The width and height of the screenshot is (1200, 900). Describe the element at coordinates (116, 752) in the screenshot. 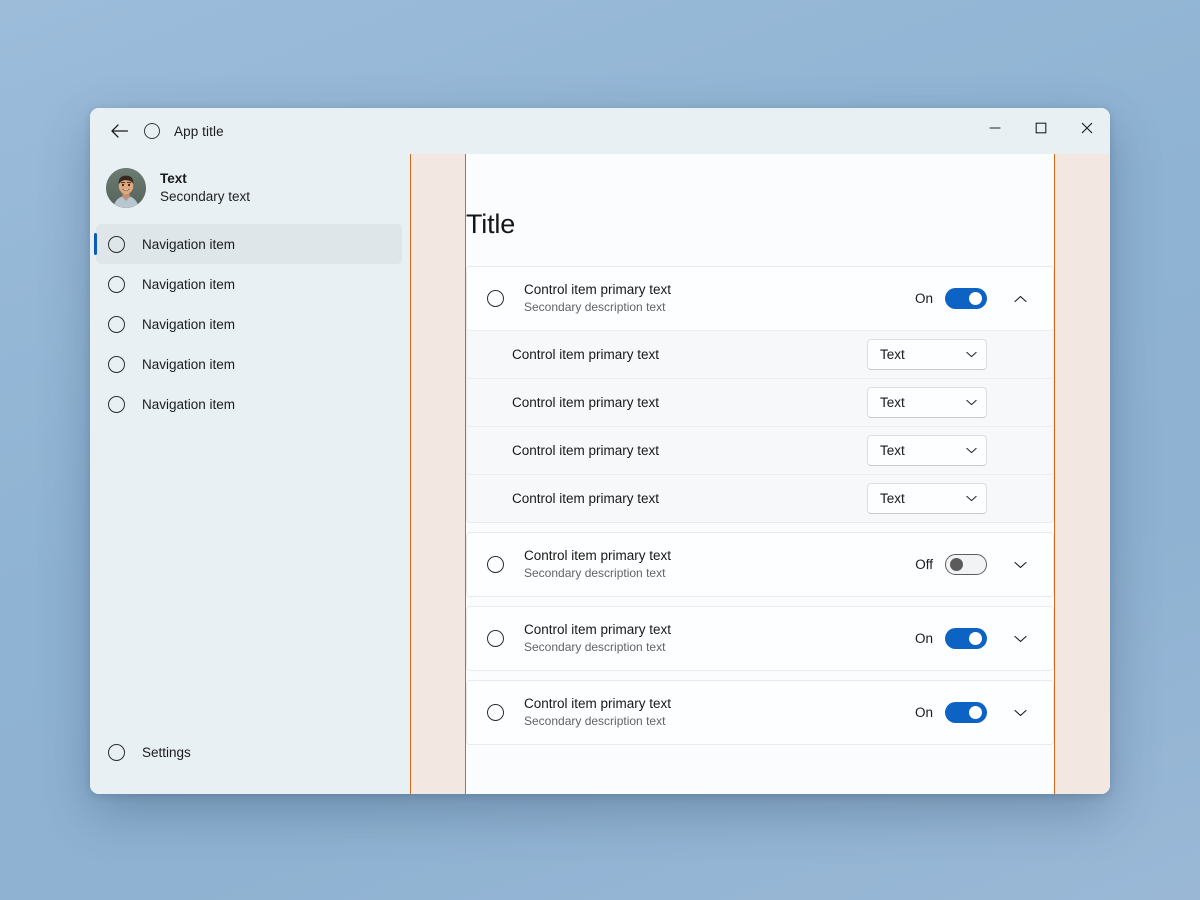

I see `settings-circle-icon` at that location.